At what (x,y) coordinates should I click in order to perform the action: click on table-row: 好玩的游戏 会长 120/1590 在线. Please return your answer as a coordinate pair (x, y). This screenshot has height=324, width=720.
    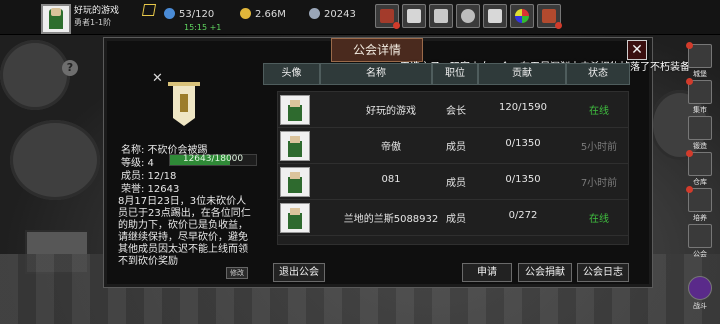
    Looking at the image, I should click on (453, 110).